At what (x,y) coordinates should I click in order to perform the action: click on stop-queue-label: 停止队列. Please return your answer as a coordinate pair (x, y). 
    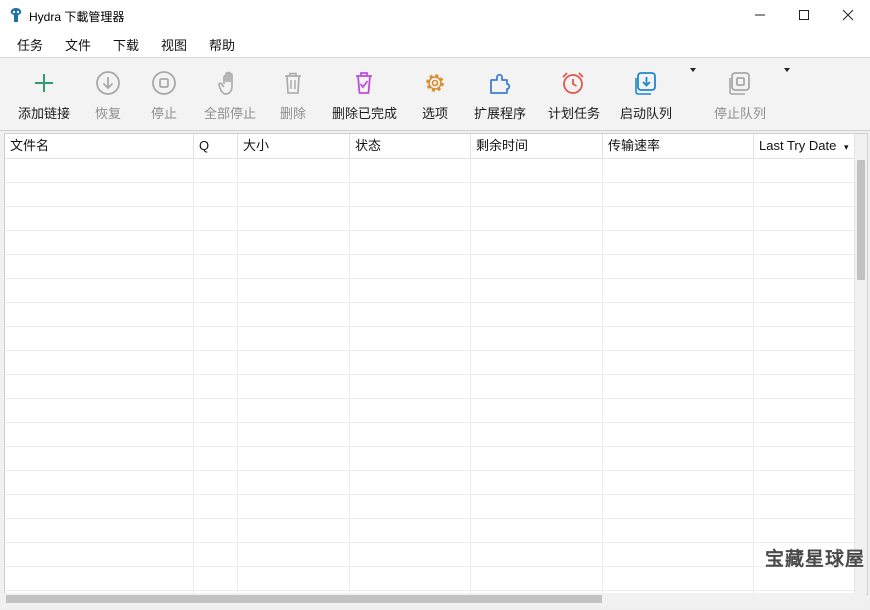
    Looking at the image, I should click on (740, 113).